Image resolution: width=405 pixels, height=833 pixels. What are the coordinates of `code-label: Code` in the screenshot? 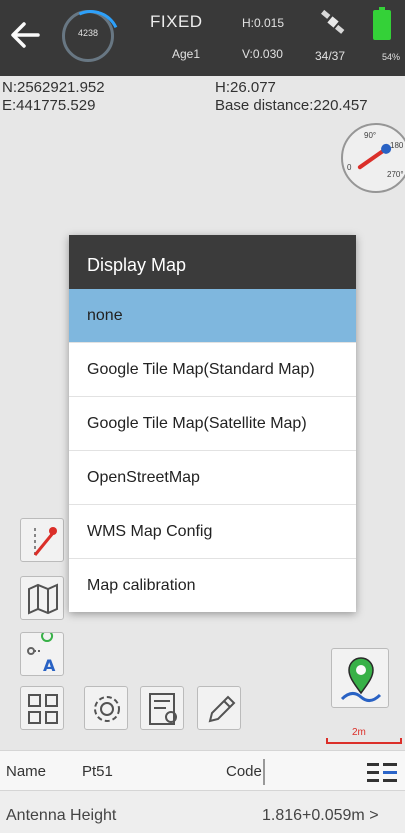 It's located at (244, 771).